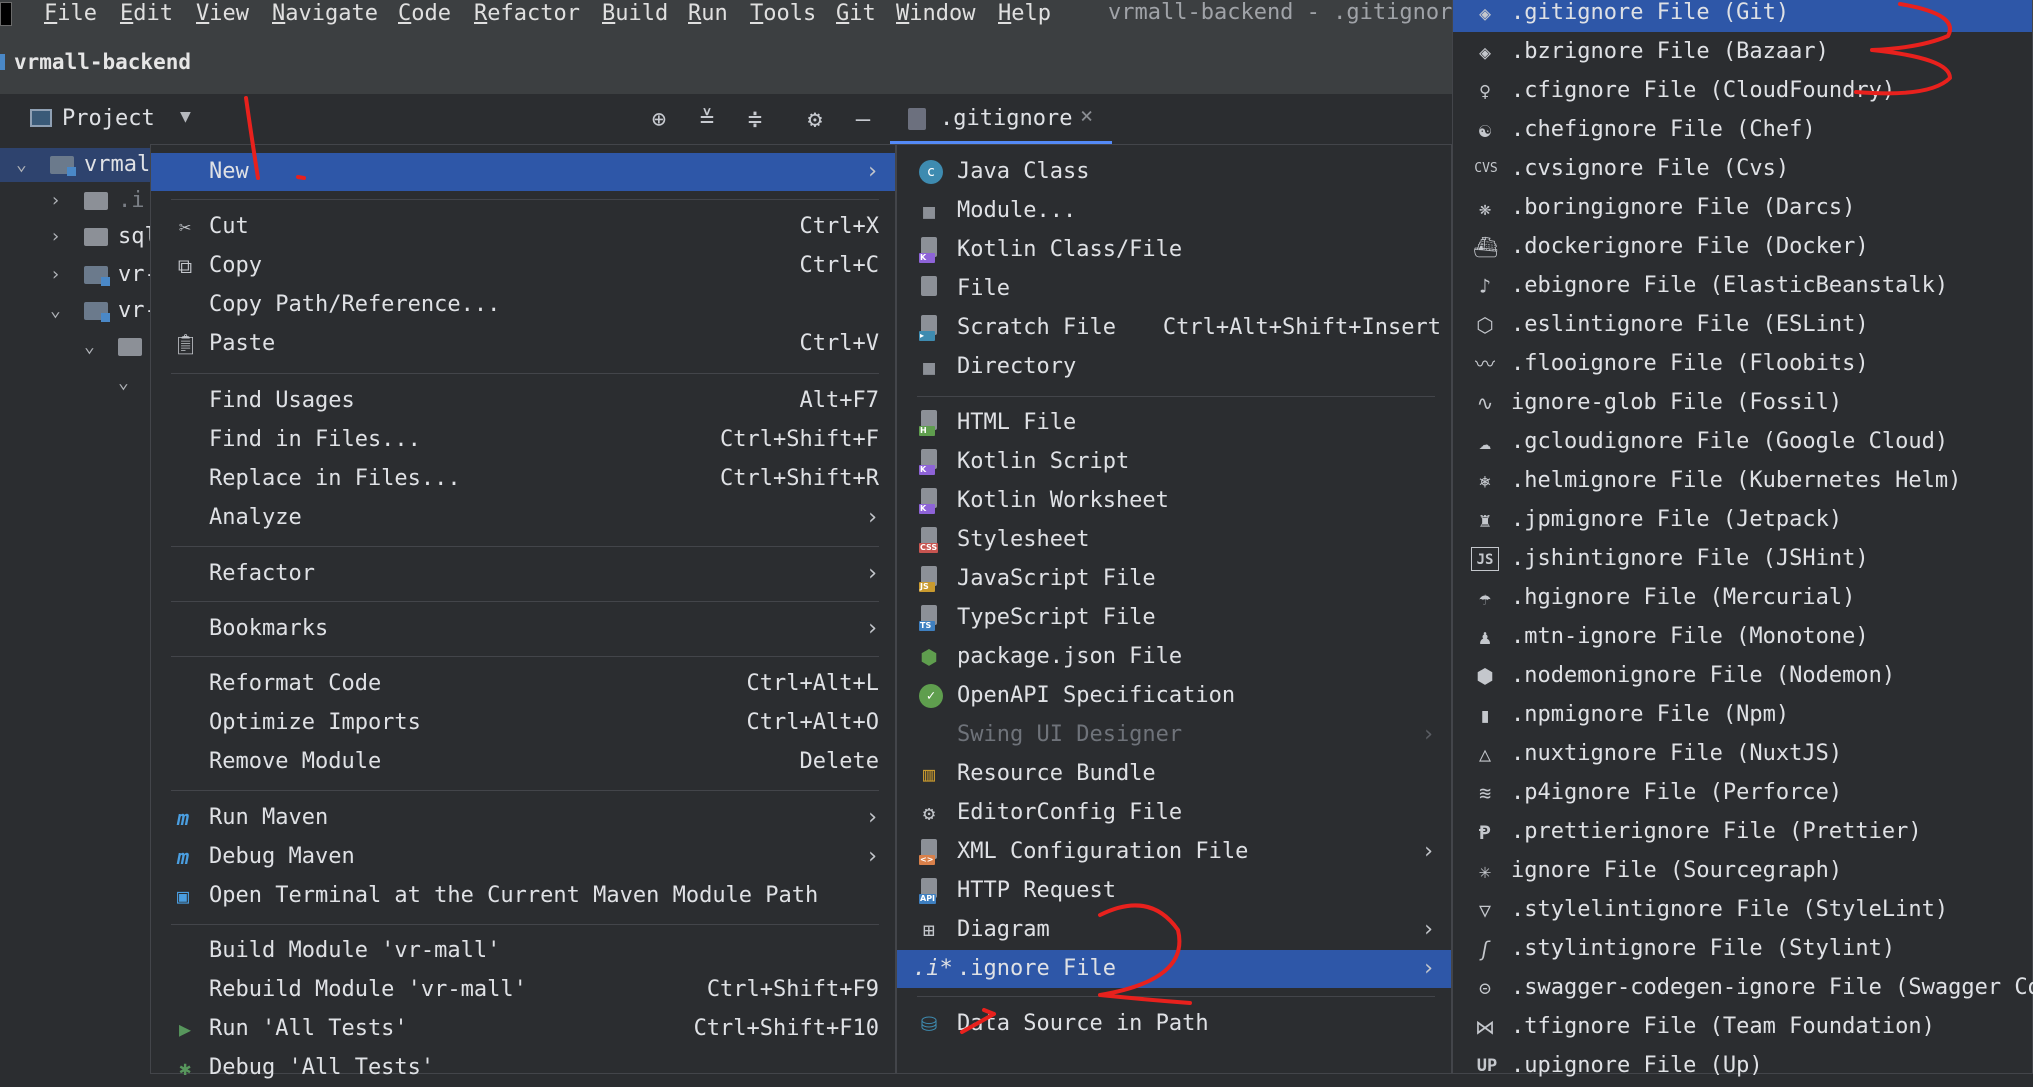 Image resolution: width=2033 pixels, height=1087 pixels. Describe the element at coordinates (1174, 328) in the screenshot. I see `new-scratch-file: ▸ Scratch File Ctrl+Alt+Shift+Insert` at that location.